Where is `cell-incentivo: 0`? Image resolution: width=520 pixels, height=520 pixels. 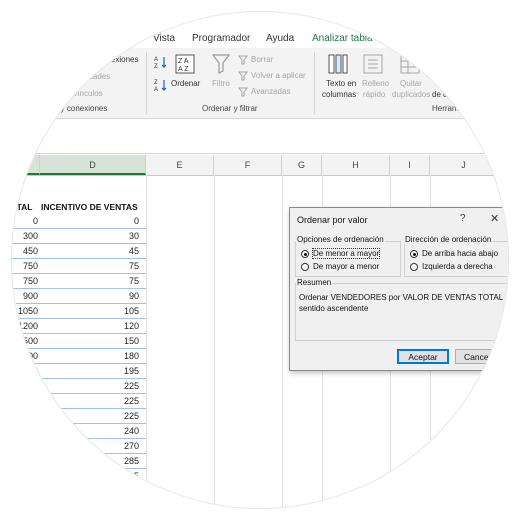 cell-incentivo: 0 is located at coordinates (89, 221).